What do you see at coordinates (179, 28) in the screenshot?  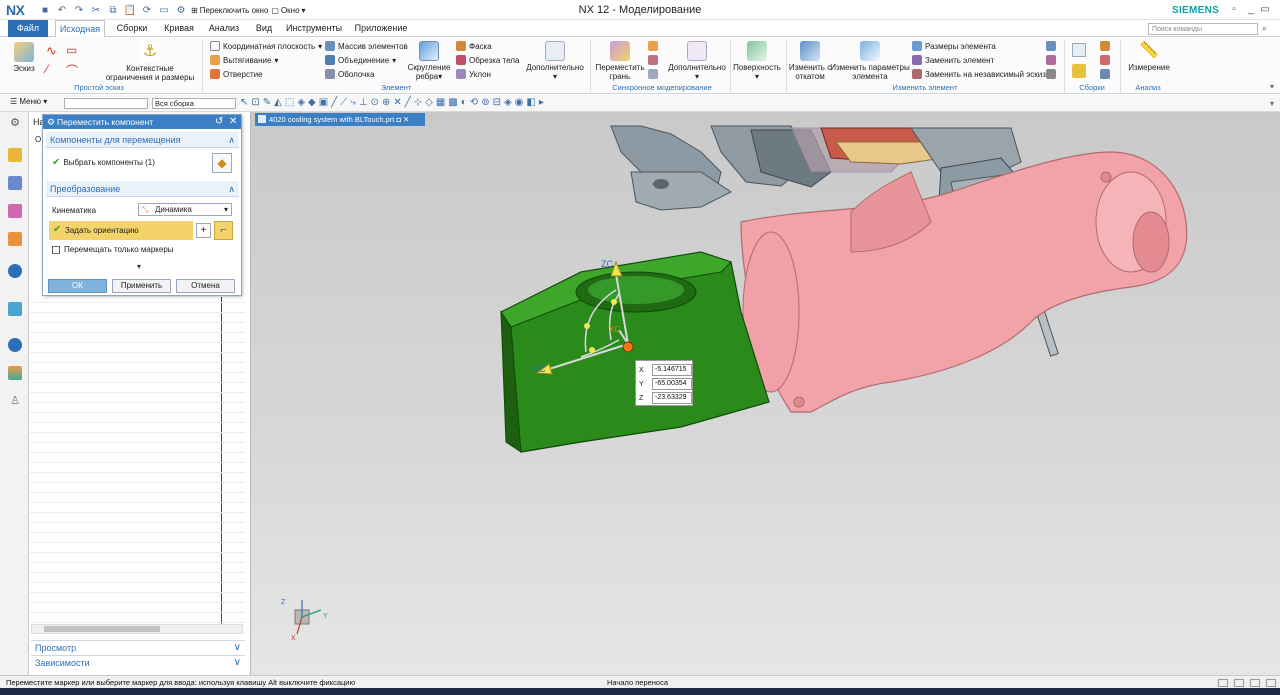 I see `tab-curve: Кривая` at bounding box center [179, 28].